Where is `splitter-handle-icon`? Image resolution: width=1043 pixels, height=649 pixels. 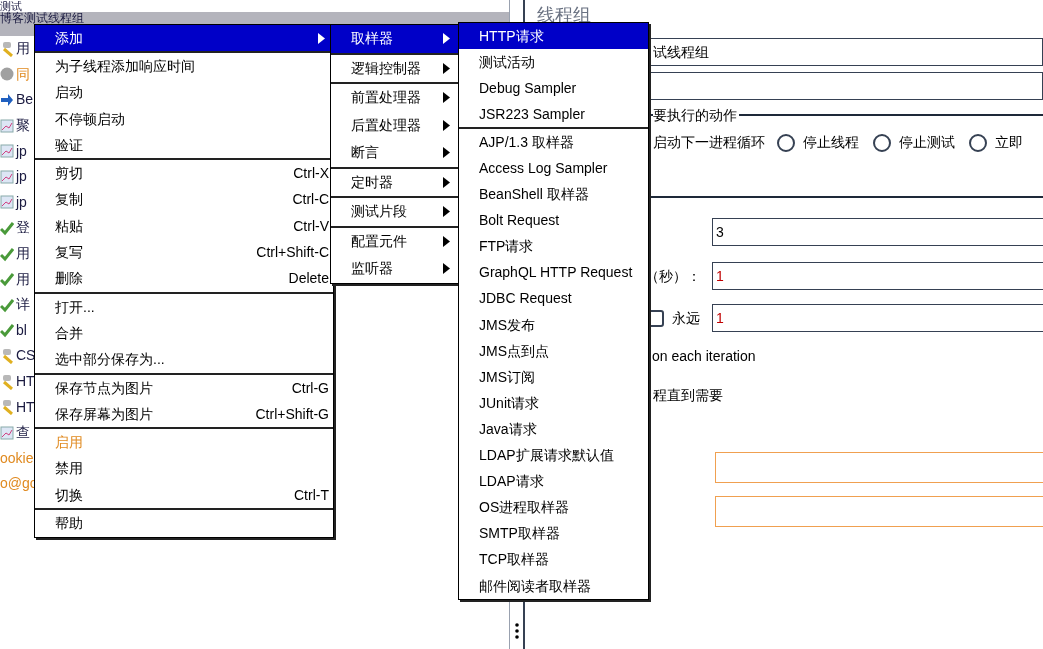
splitter-handle-icon is located at coordinates (516, 631).